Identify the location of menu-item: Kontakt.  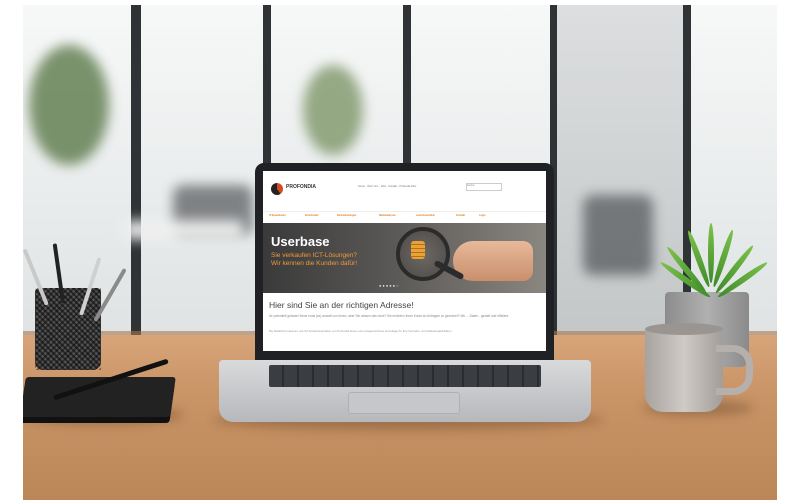
(460, 215).